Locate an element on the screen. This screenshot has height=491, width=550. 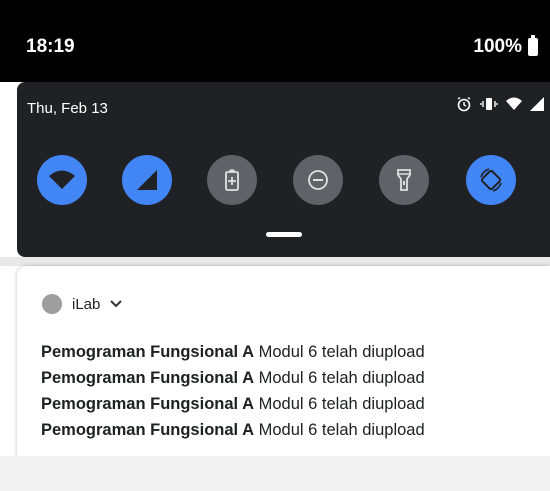
notification-header: iLab is located at coordinates (82, 304).